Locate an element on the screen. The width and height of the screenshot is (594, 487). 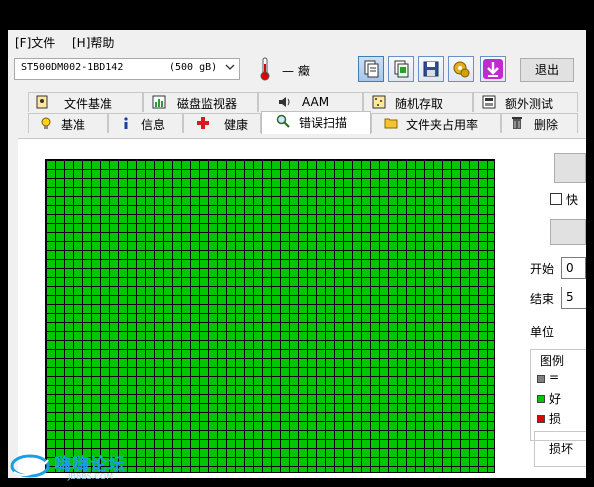
drive-name: ST500DM002-1BD142 is located at coordinates (72, 67).